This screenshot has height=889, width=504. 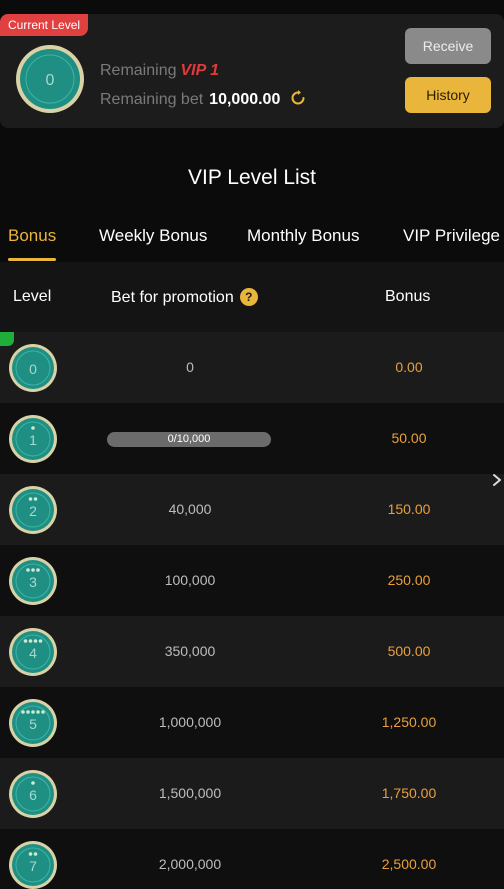 I want to click on table-row: 5 1,000,000 1,250.00, so click(x=252, y=722).